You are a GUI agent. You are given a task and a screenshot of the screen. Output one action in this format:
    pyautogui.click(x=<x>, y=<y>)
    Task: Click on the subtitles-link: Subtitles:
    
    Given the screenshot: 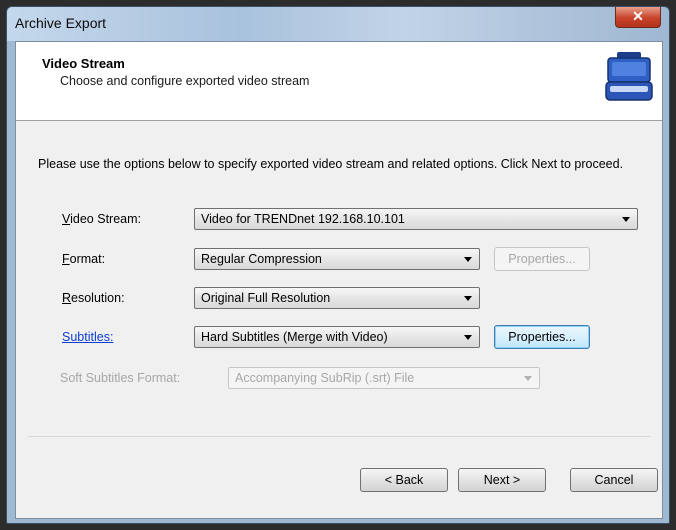 What is the action you would take?
    pyautogui.click(x=87, y=337)
    